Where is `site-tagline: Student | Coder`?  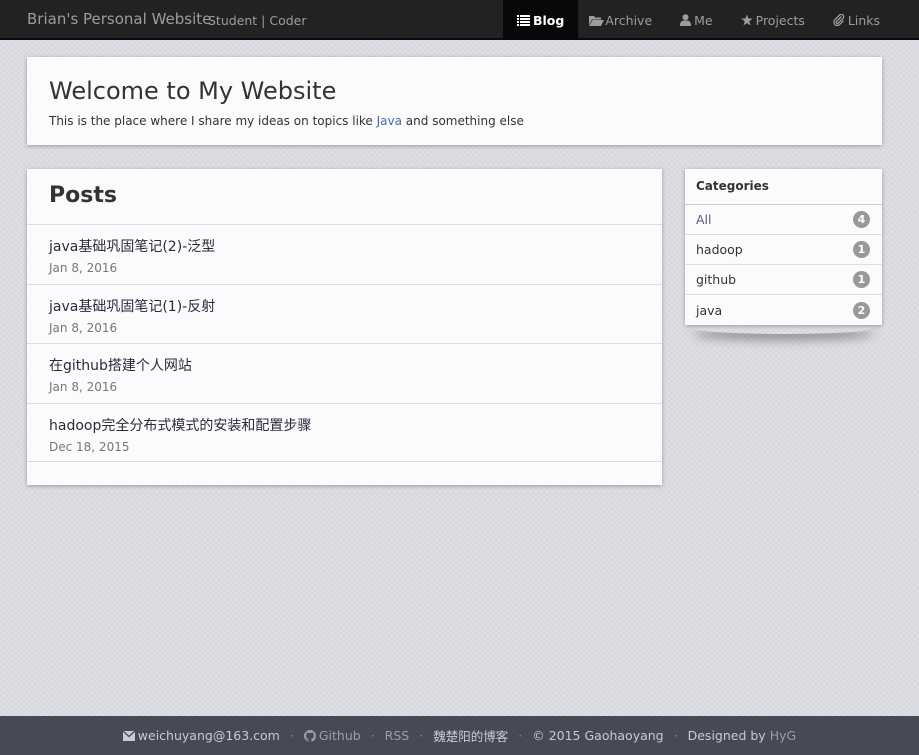 site-tagline: Student | Coder is located at coordinates (257, 20).